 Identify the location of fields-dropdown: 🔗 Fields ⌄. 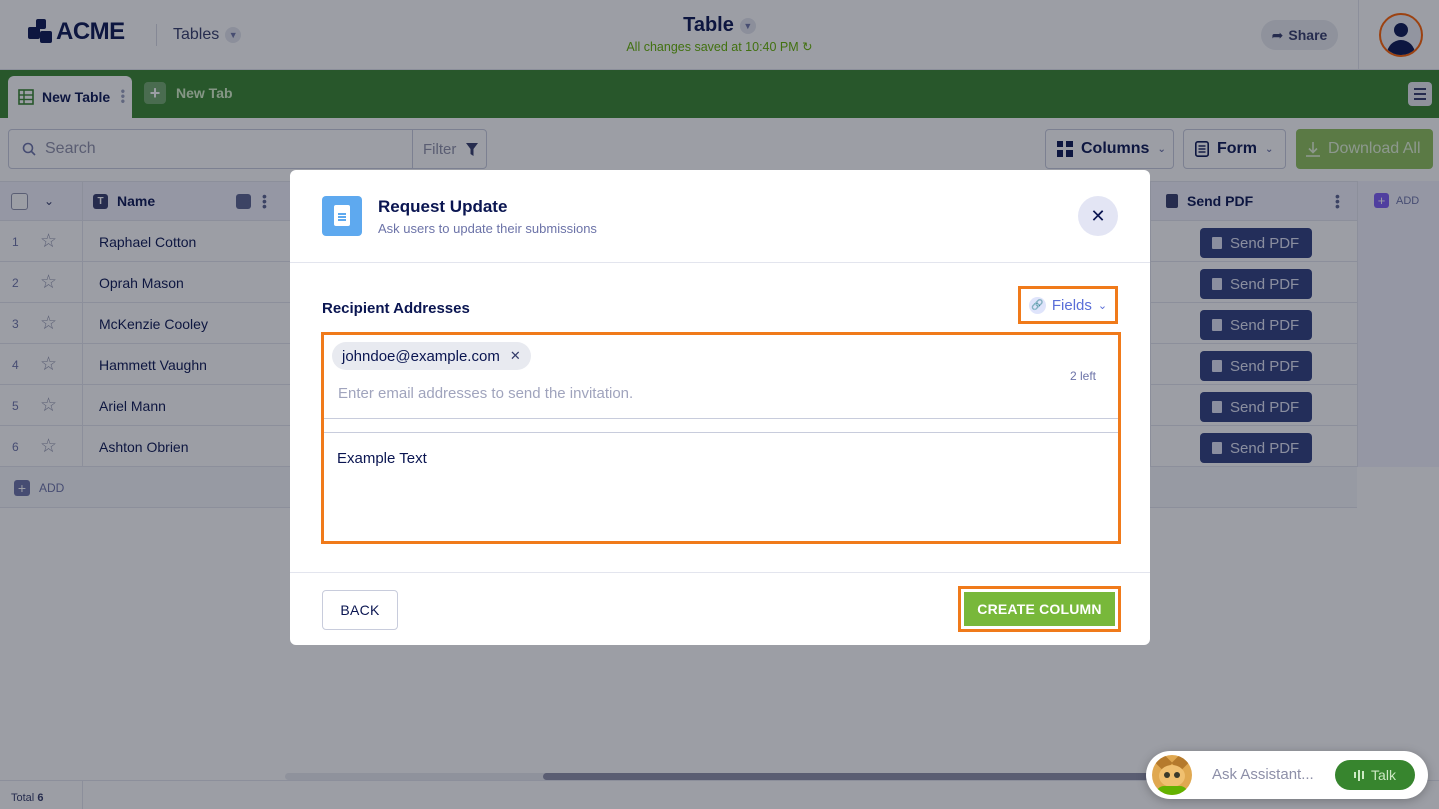
(1068, 305).